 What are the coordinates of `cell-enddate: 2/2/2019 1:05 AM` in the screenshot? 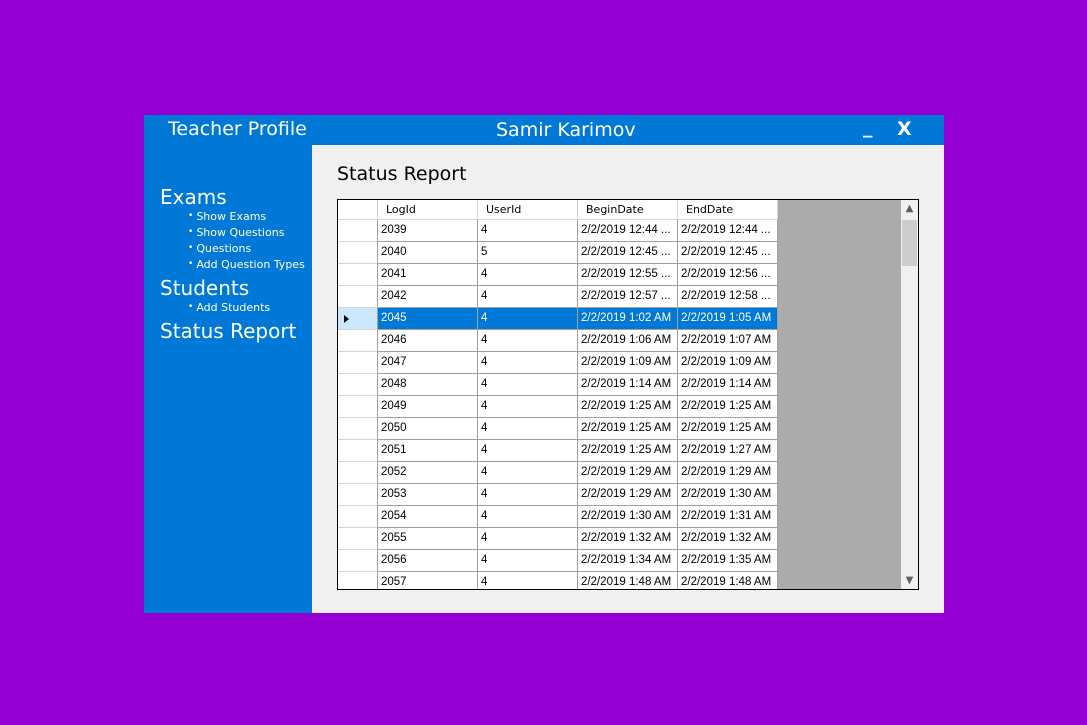 It's located at (728, 319).